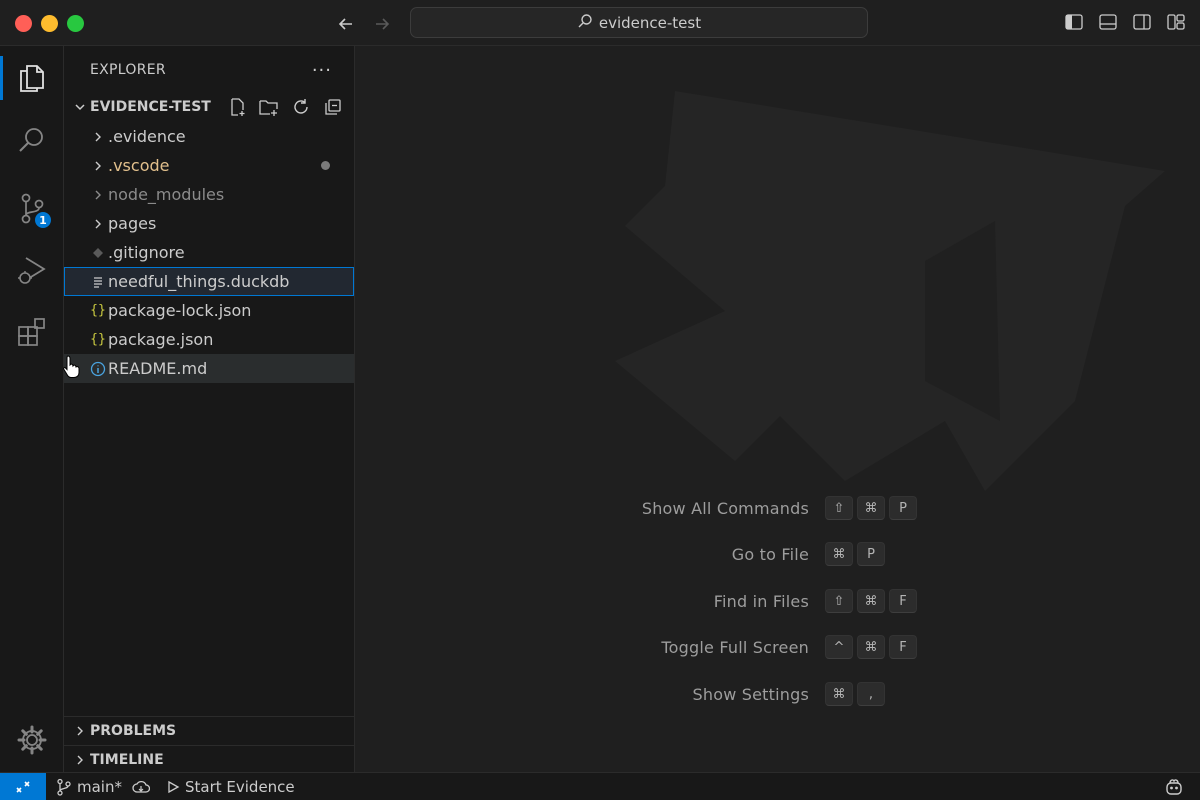  I want to click on title-bar: evidence-test, so click(600, 23).